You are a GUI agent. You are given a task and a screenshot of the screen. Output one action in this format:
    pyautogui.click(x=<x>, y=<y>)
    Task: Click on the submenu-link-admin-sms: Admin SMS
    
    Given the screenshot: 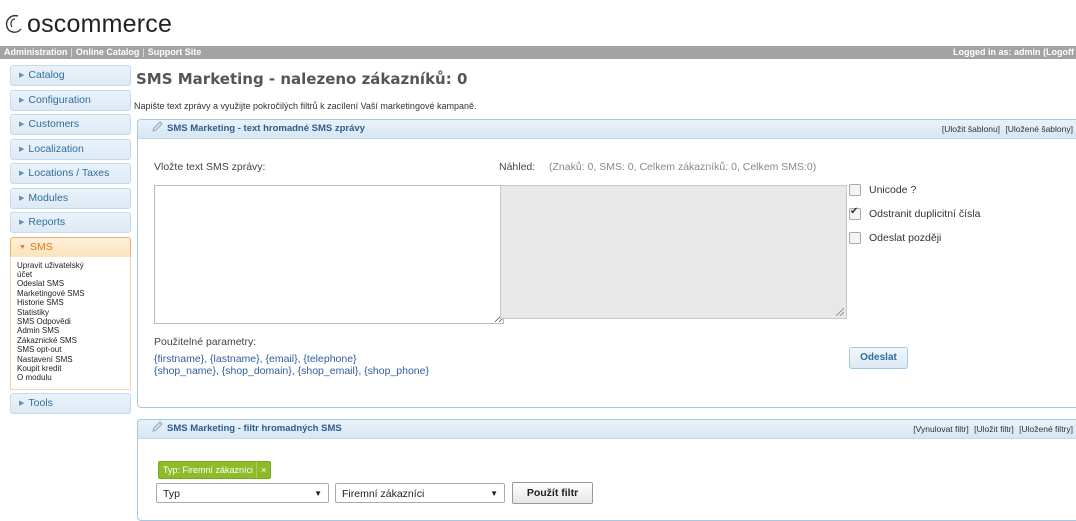 What is the action you would take?
    pyautogui.click(x=70, y=330)
    